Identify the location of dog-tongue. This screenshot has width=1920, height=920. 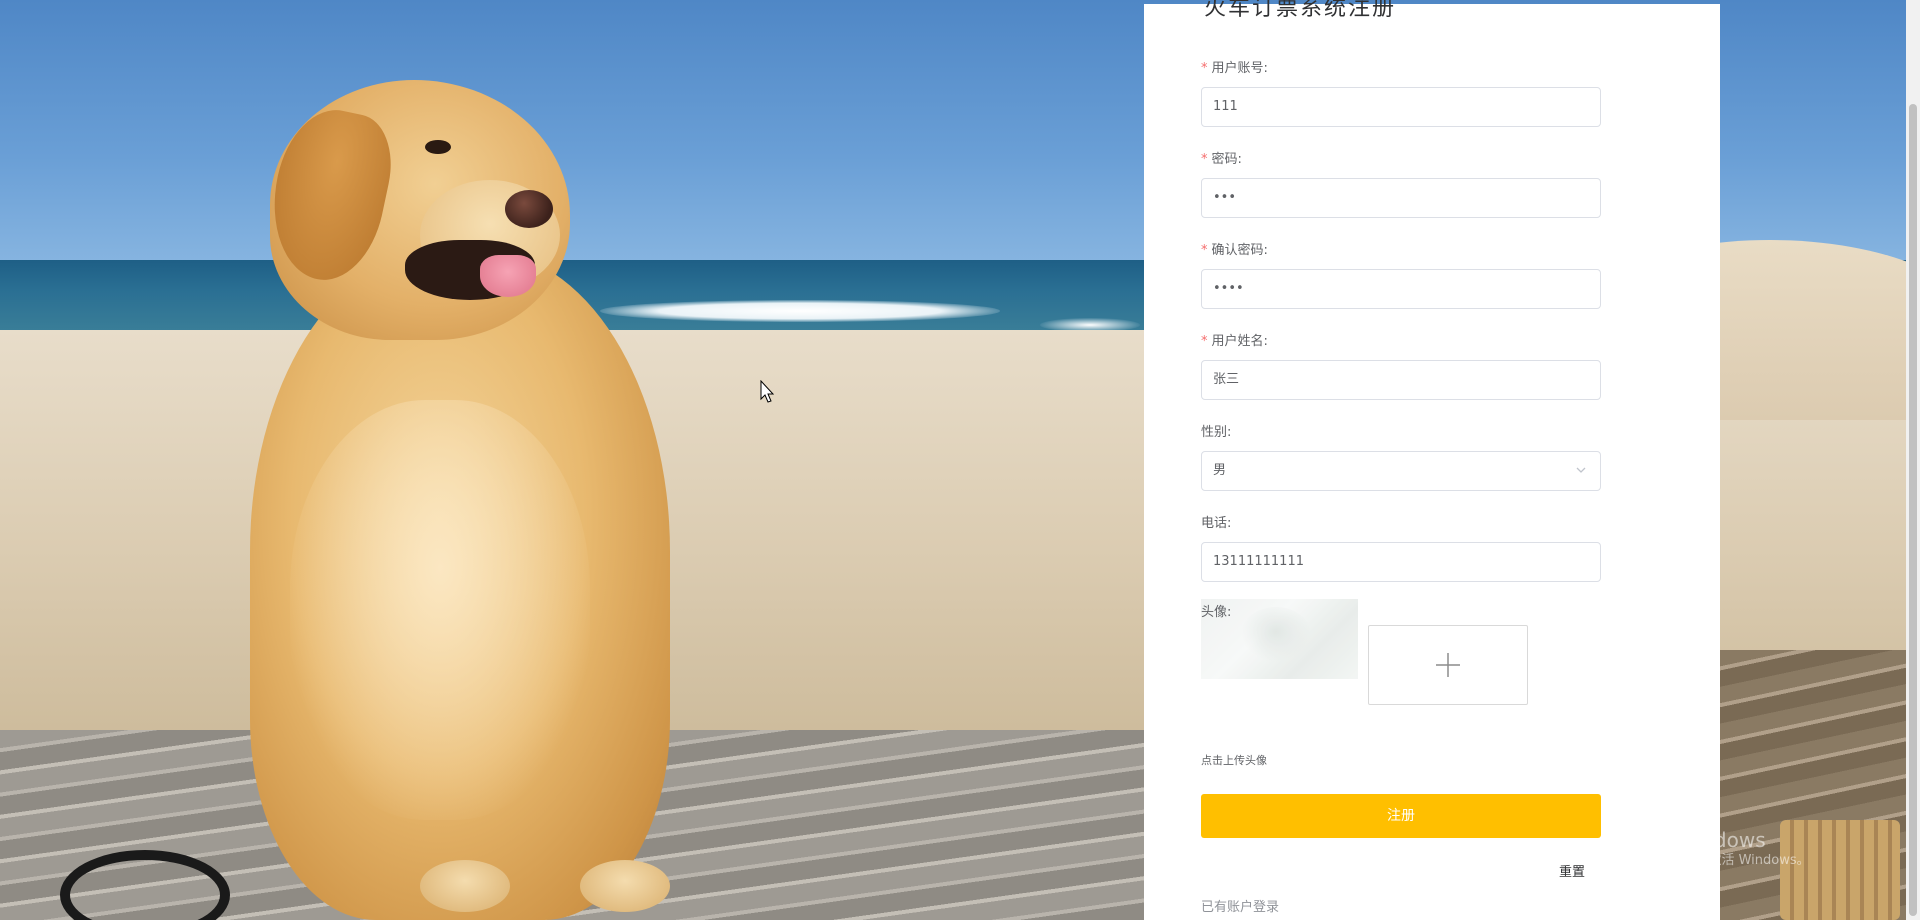
(508, 276).